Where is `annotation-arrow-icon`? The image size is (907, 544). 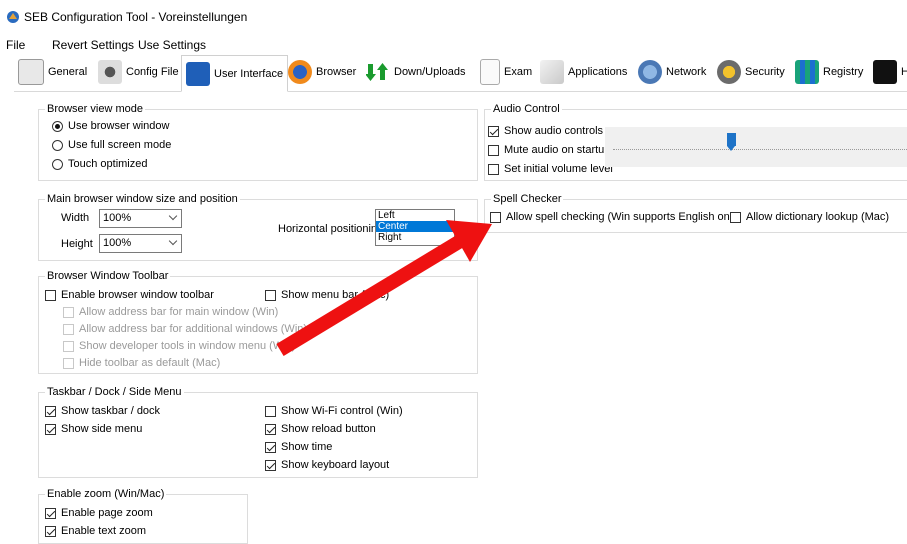
annotation-arrow-icon is located at coordinates (384, 288).